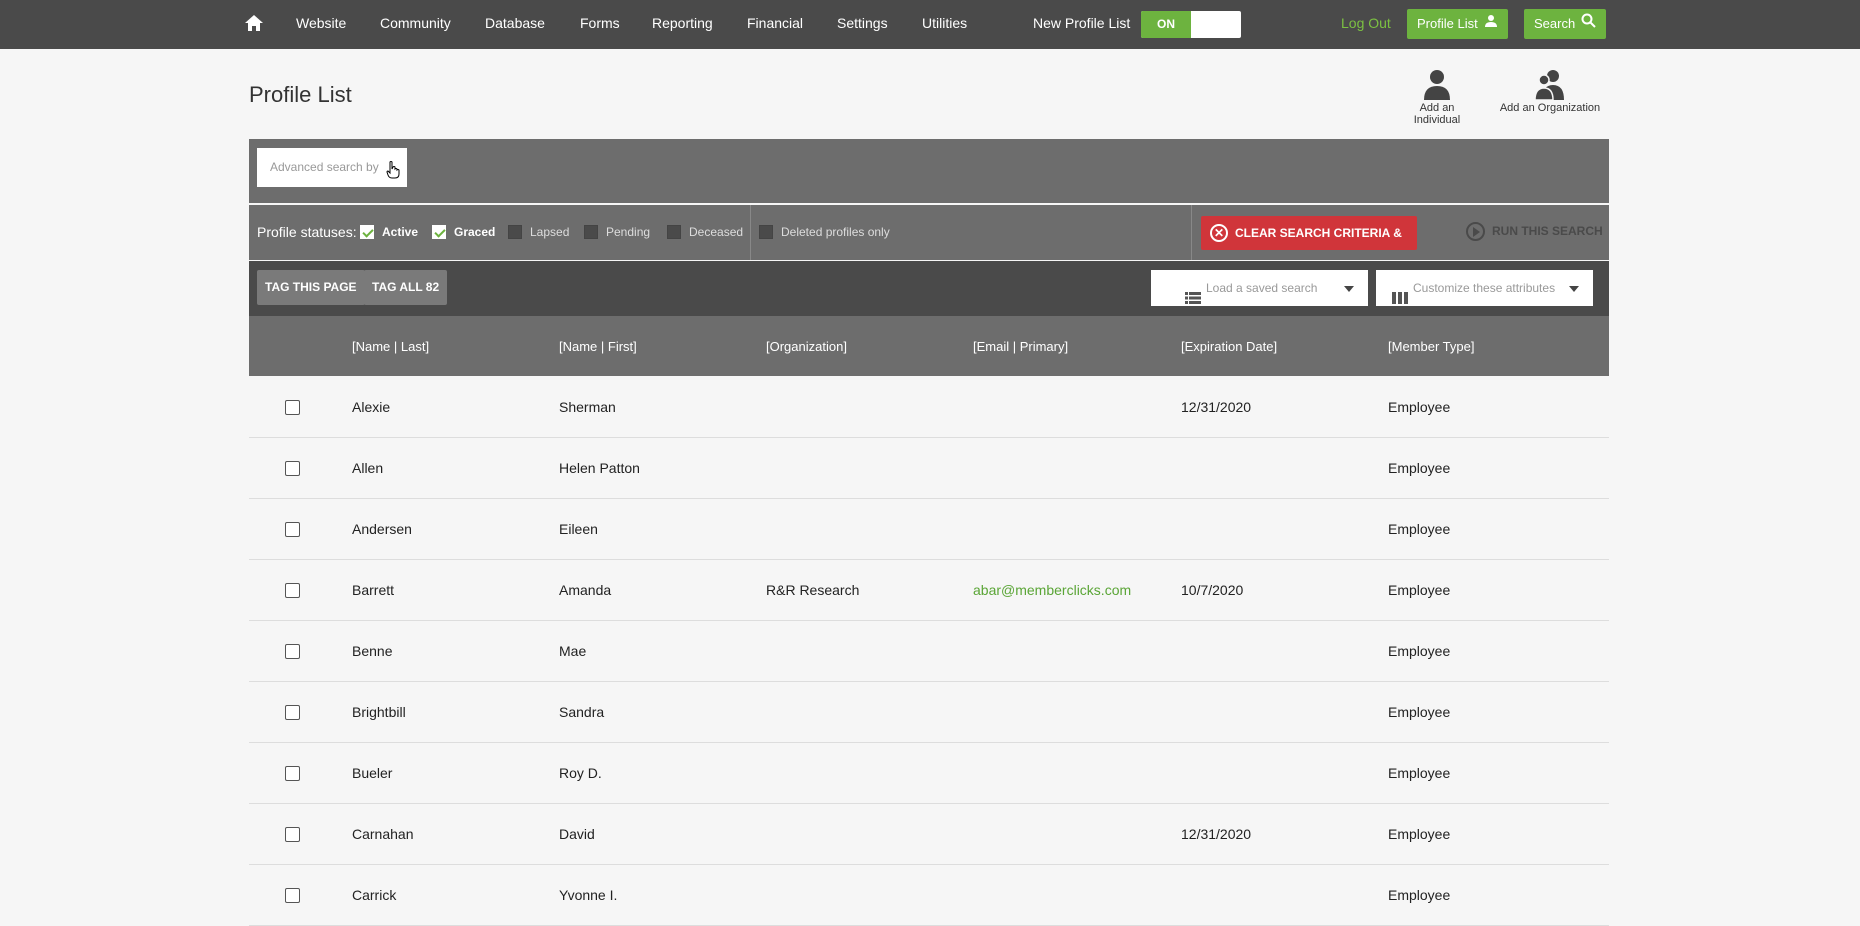  Describe the element at coordinates (1437, 97) in the screenshot. I see `add-individual-button: Add an Individual` at that location.